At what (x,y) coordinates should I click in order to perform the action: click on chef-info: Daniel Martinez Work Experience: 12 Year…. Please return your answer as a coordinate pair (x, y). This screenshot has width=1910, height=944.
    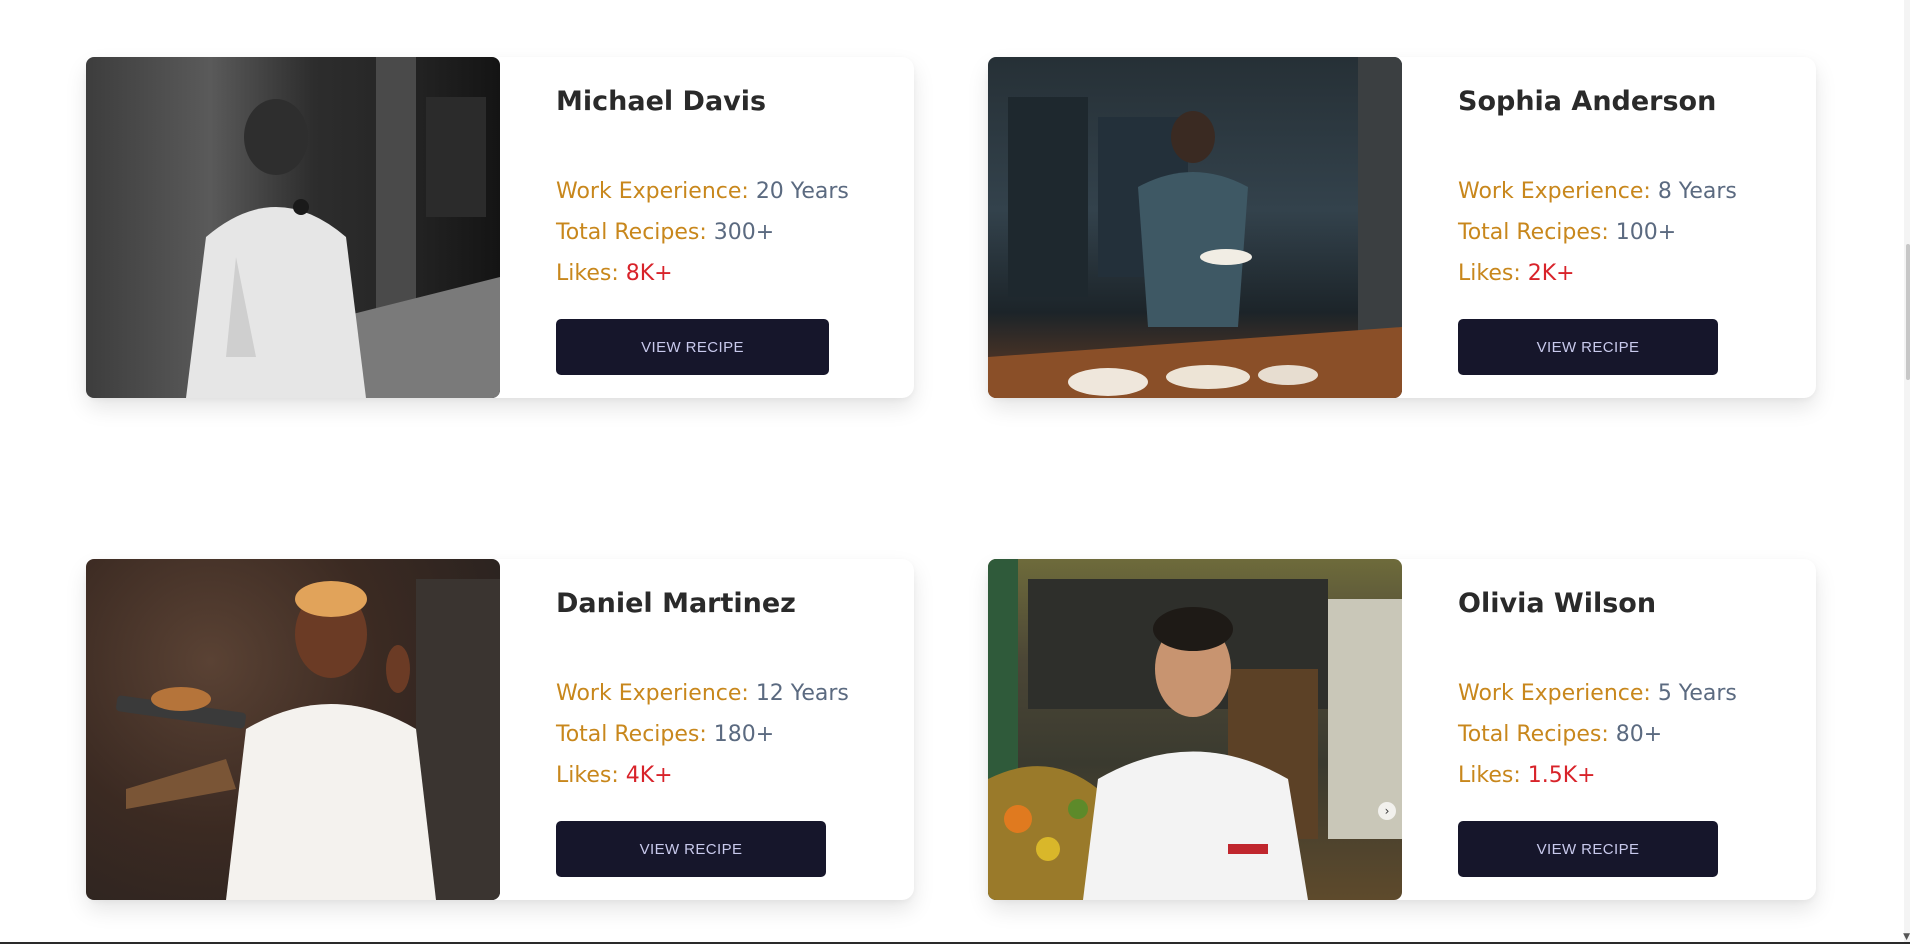
    Looking at the image, I should click on (707, 729).